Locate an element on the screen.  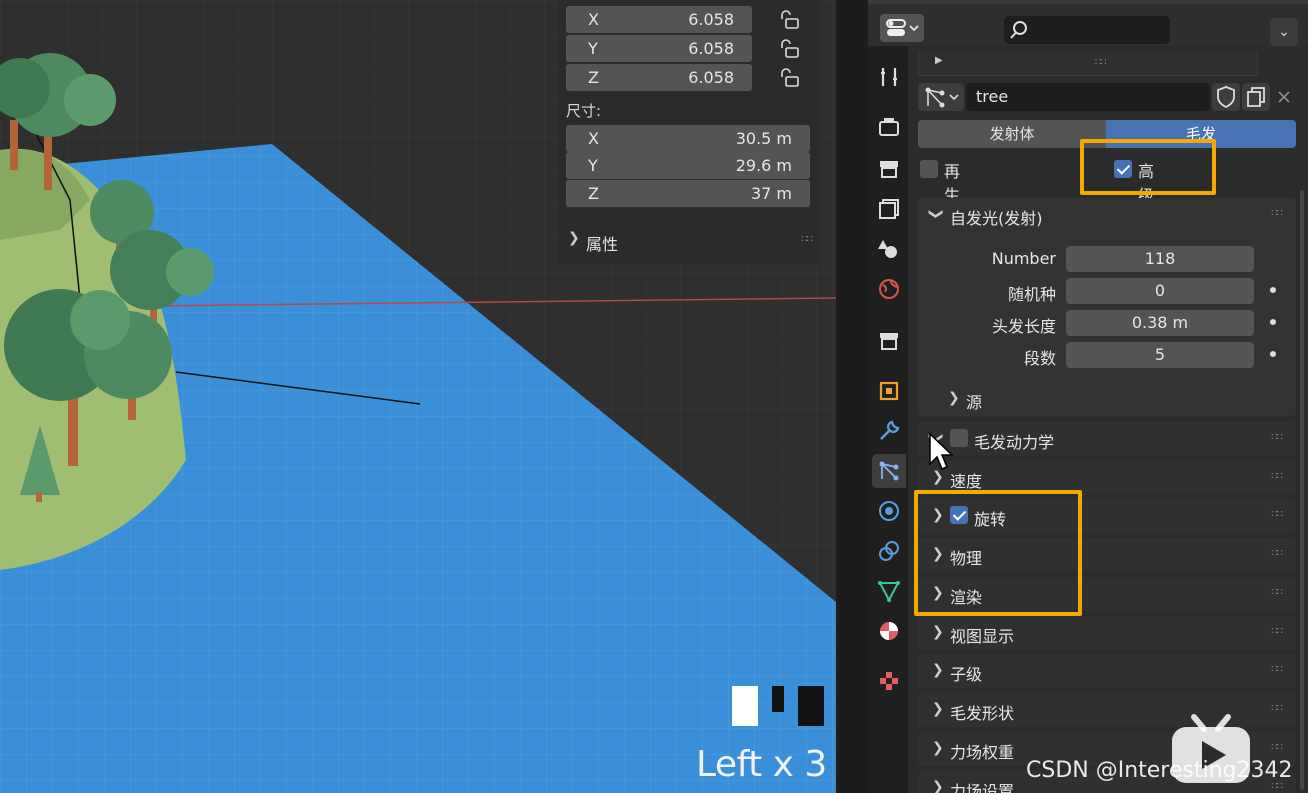
header-dropdown-button: ⌄ is located at coordinates (1284, 32).